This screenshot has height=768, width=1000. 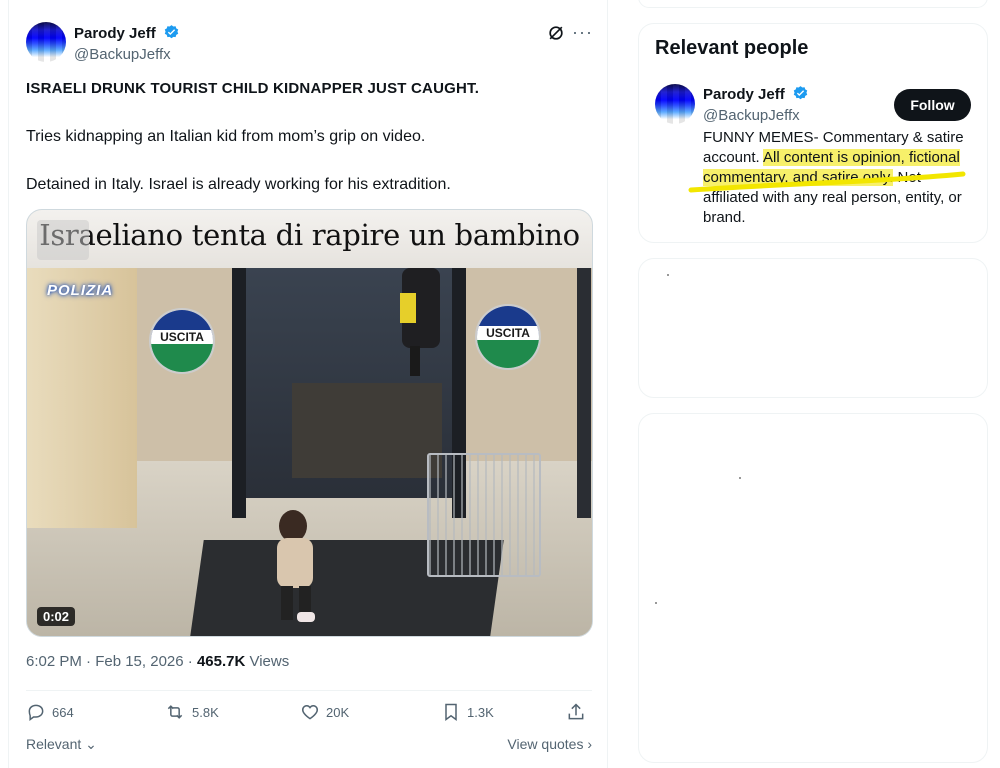 What do you see at coordinates (50, 712) in the screenshot?
I see `reply-button: 664` at bounding box center [50, 712].